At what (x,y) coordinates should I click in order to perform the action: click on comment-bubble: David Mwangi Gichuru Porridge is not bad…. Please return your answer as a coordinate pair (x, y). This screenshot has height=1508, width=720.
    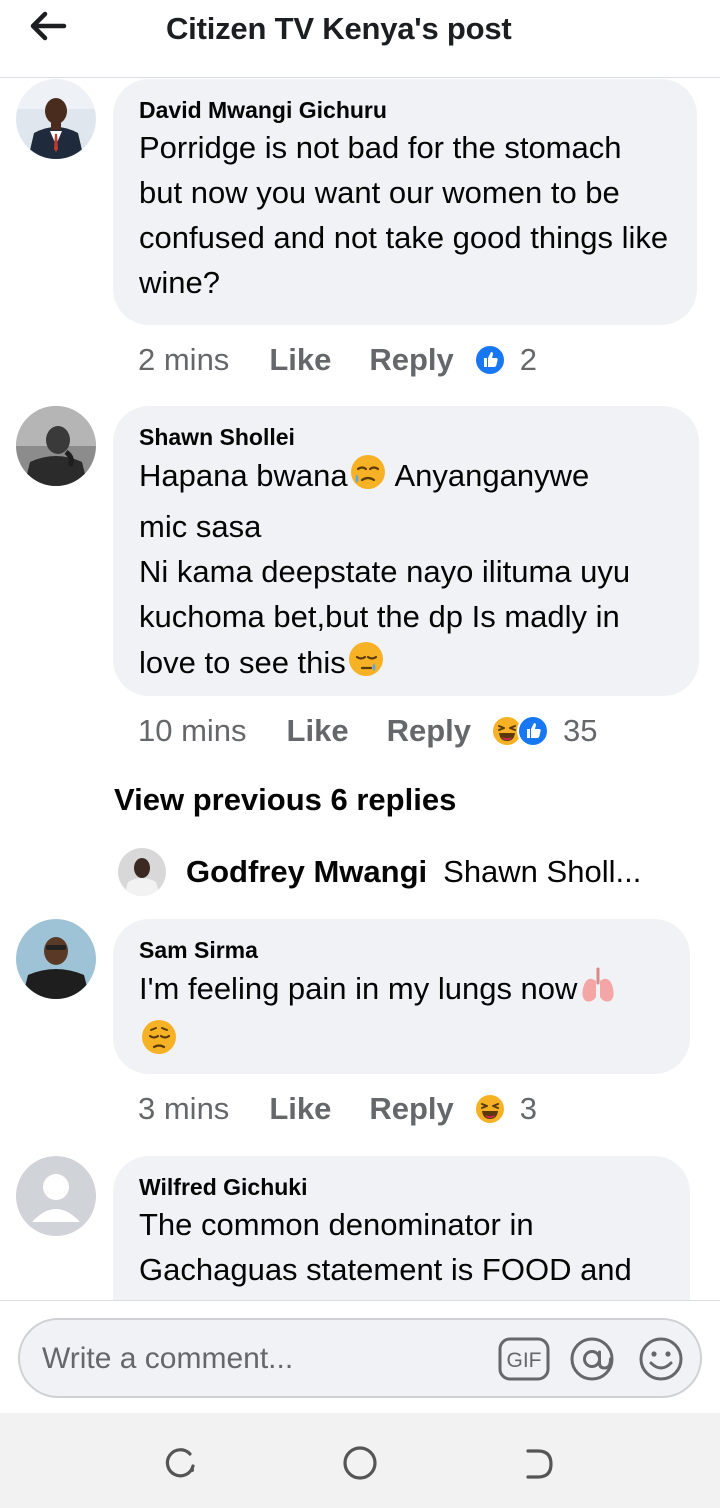
    Looking at the image, I should click on (405, 202).